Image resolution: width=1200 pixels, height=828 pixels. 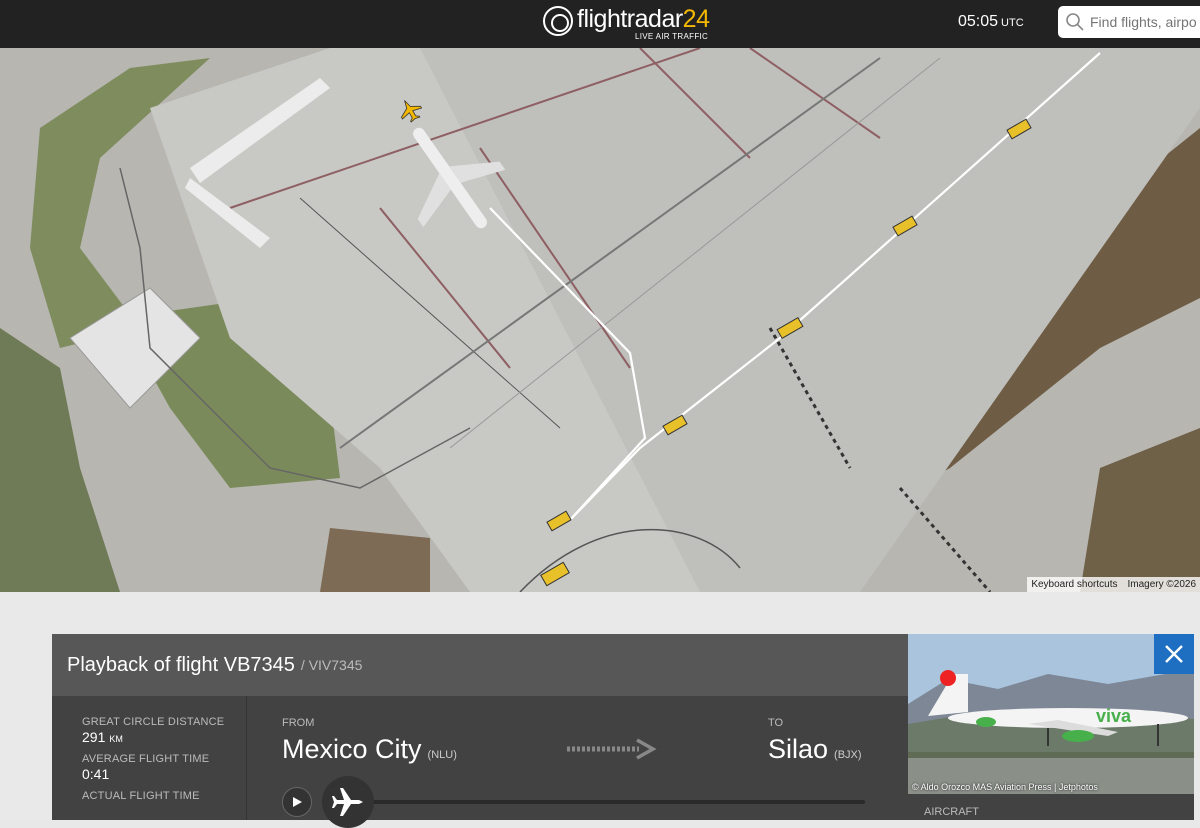 I want to click on aircraft-section-header: AIRCRAFT, so click(x=1051, y=807).